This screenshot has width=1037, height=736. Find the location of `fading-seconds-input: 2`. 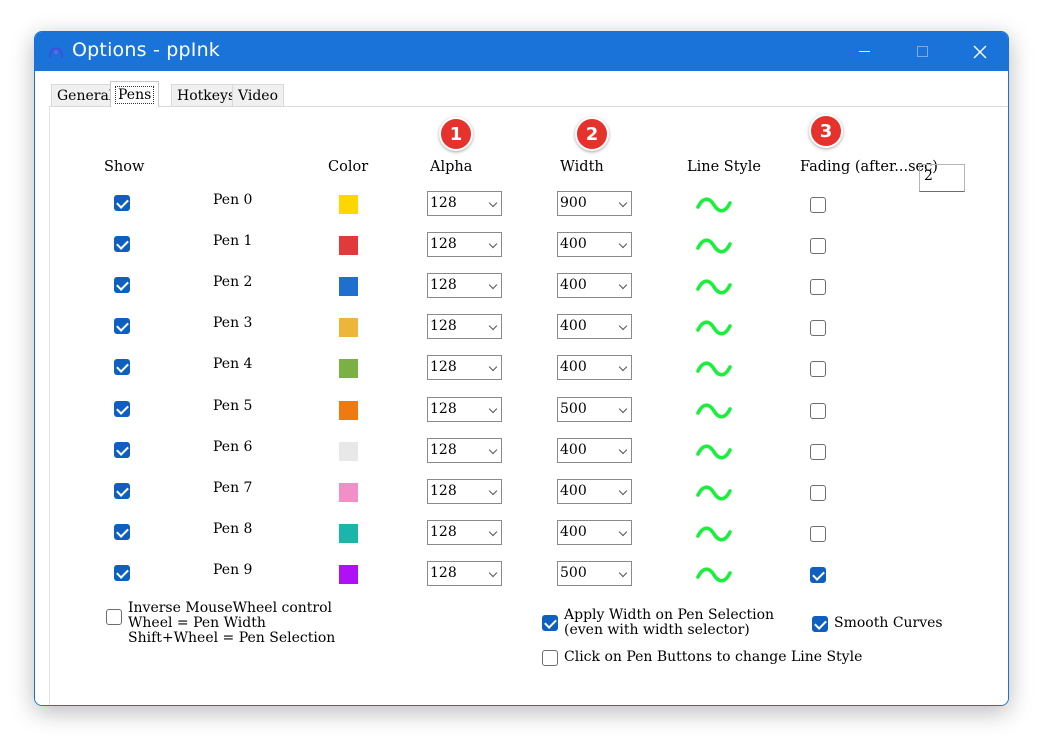

fading-seconds-input: 2 is located at coordinates (942, 178).